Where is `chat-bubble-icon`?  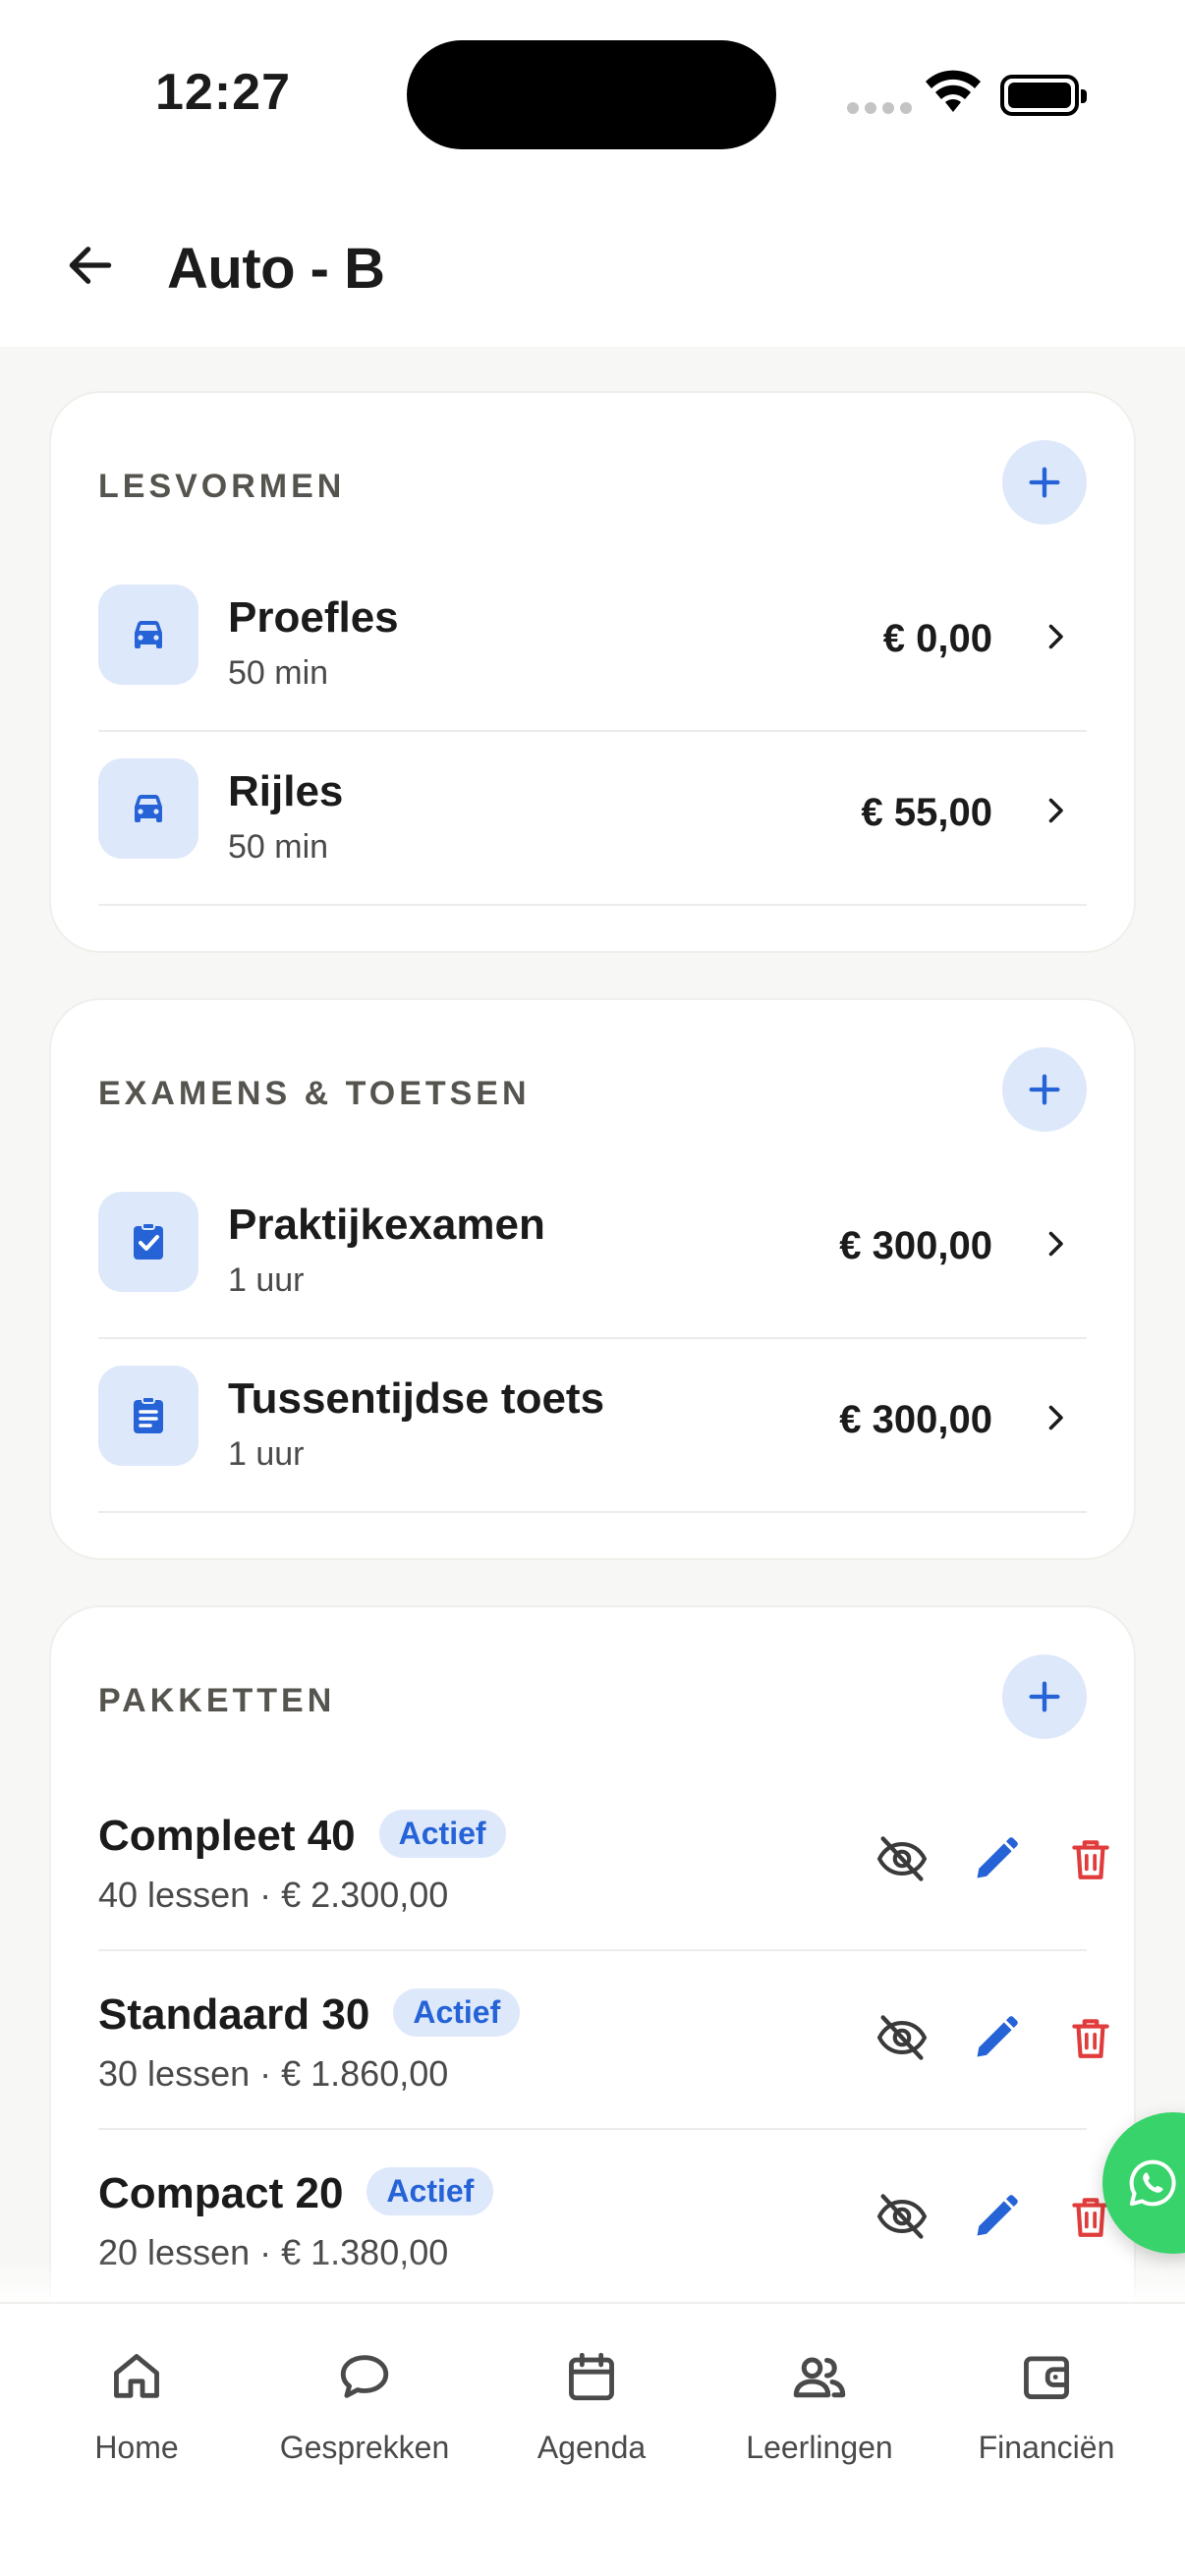
chat-bubble-icon is located at coordinates (365, 2376).